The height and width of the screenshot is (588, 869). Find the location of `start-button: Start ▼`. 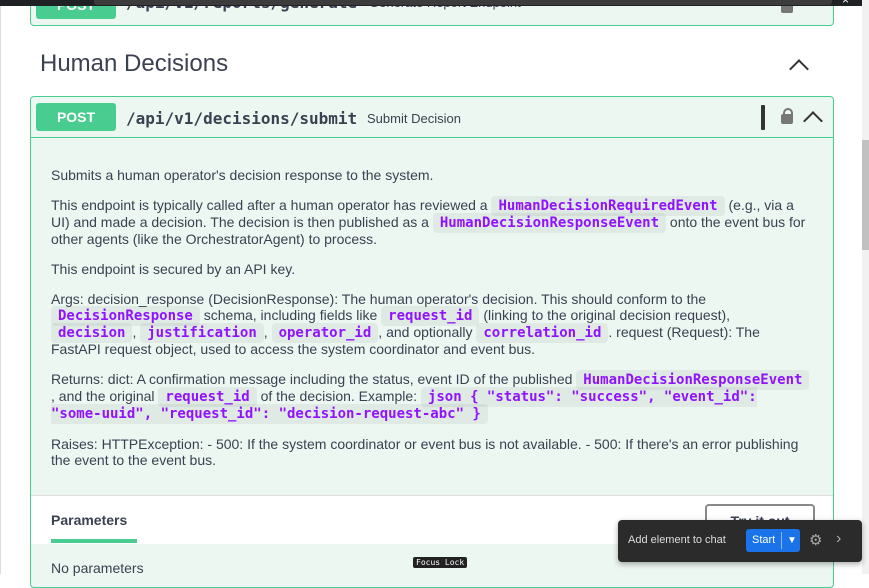

start-button: Start ▼ is located at coordinates (773, 540).